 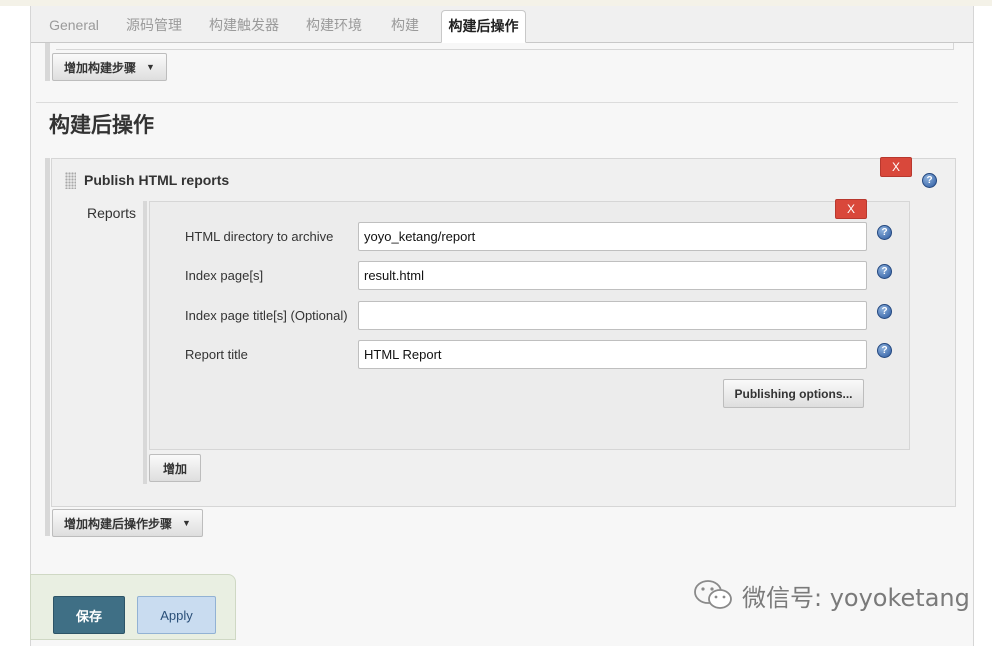 What do you see at coordinates (612, 315) in the screenshot?
I see `index-page-titles-input` at bounding box center [612, 315].